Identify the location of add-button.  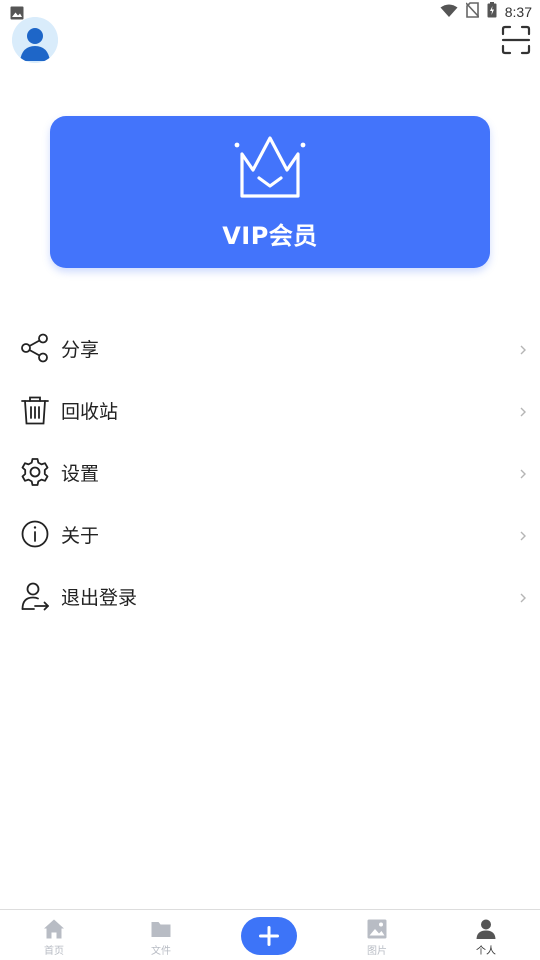
(269, 936).